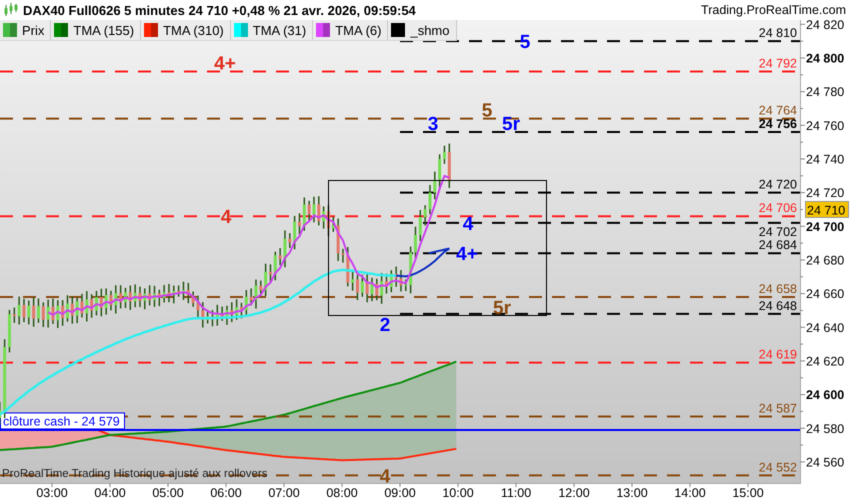 The image size is (850, 500). What do you see at coordinates (777, 289) in the screenshot?
I see `level-value-label: 24 658` at bounding box center [777, 289].